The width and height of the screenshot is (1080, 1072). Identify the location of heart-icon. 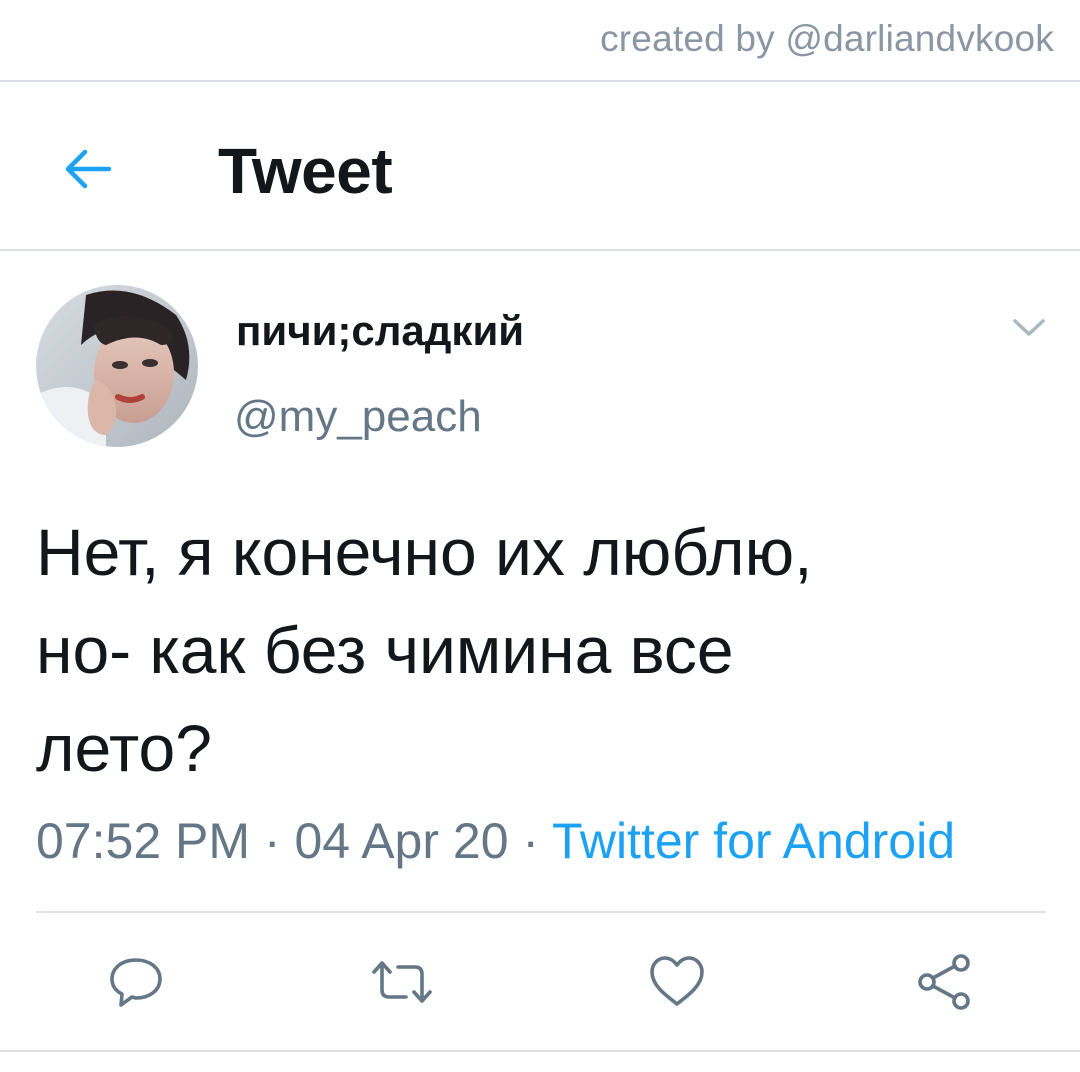
(677, 981).